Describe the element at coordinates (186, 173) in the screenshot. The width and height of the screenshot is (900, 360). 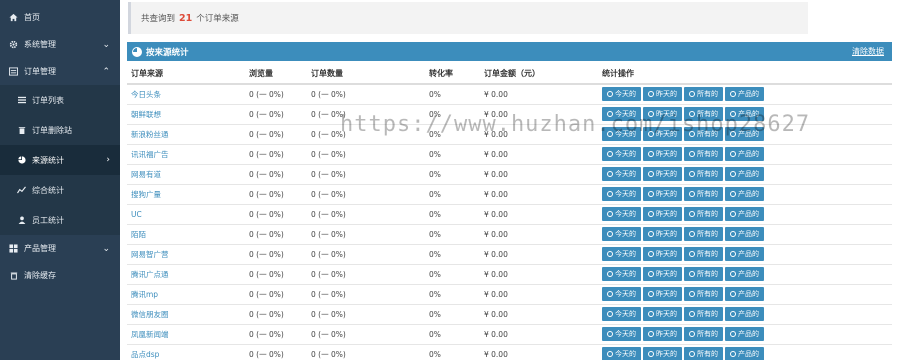
I see `source-cell: 网易有道` at that location.